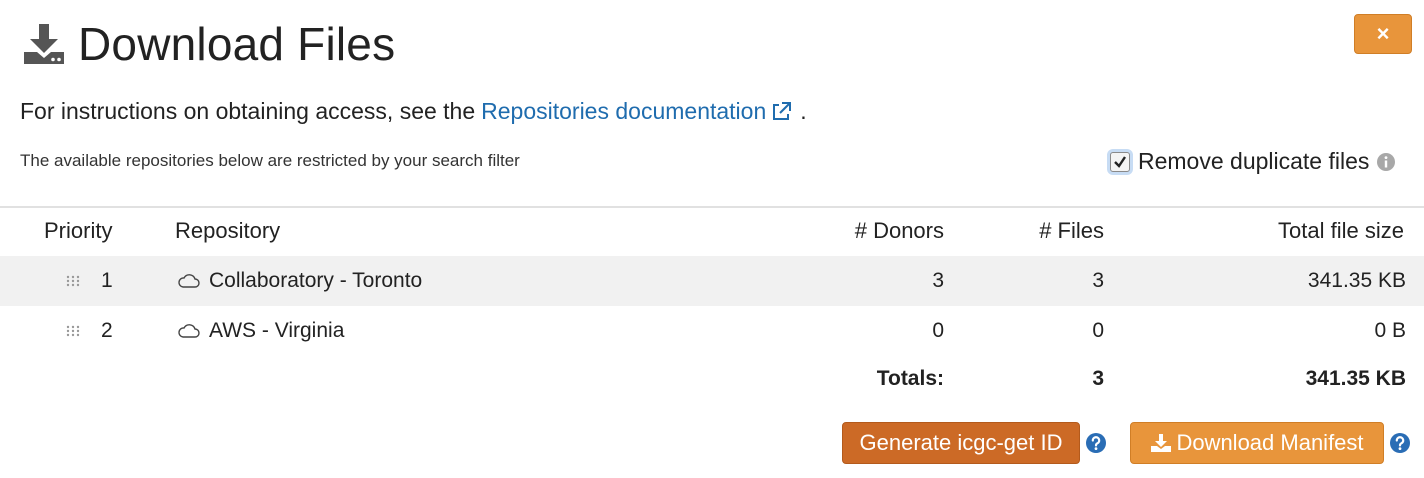  What do you see at coordinates (712, 207) in the screenshot?
I see `table-top-divider` at bounding box center [712, 207].